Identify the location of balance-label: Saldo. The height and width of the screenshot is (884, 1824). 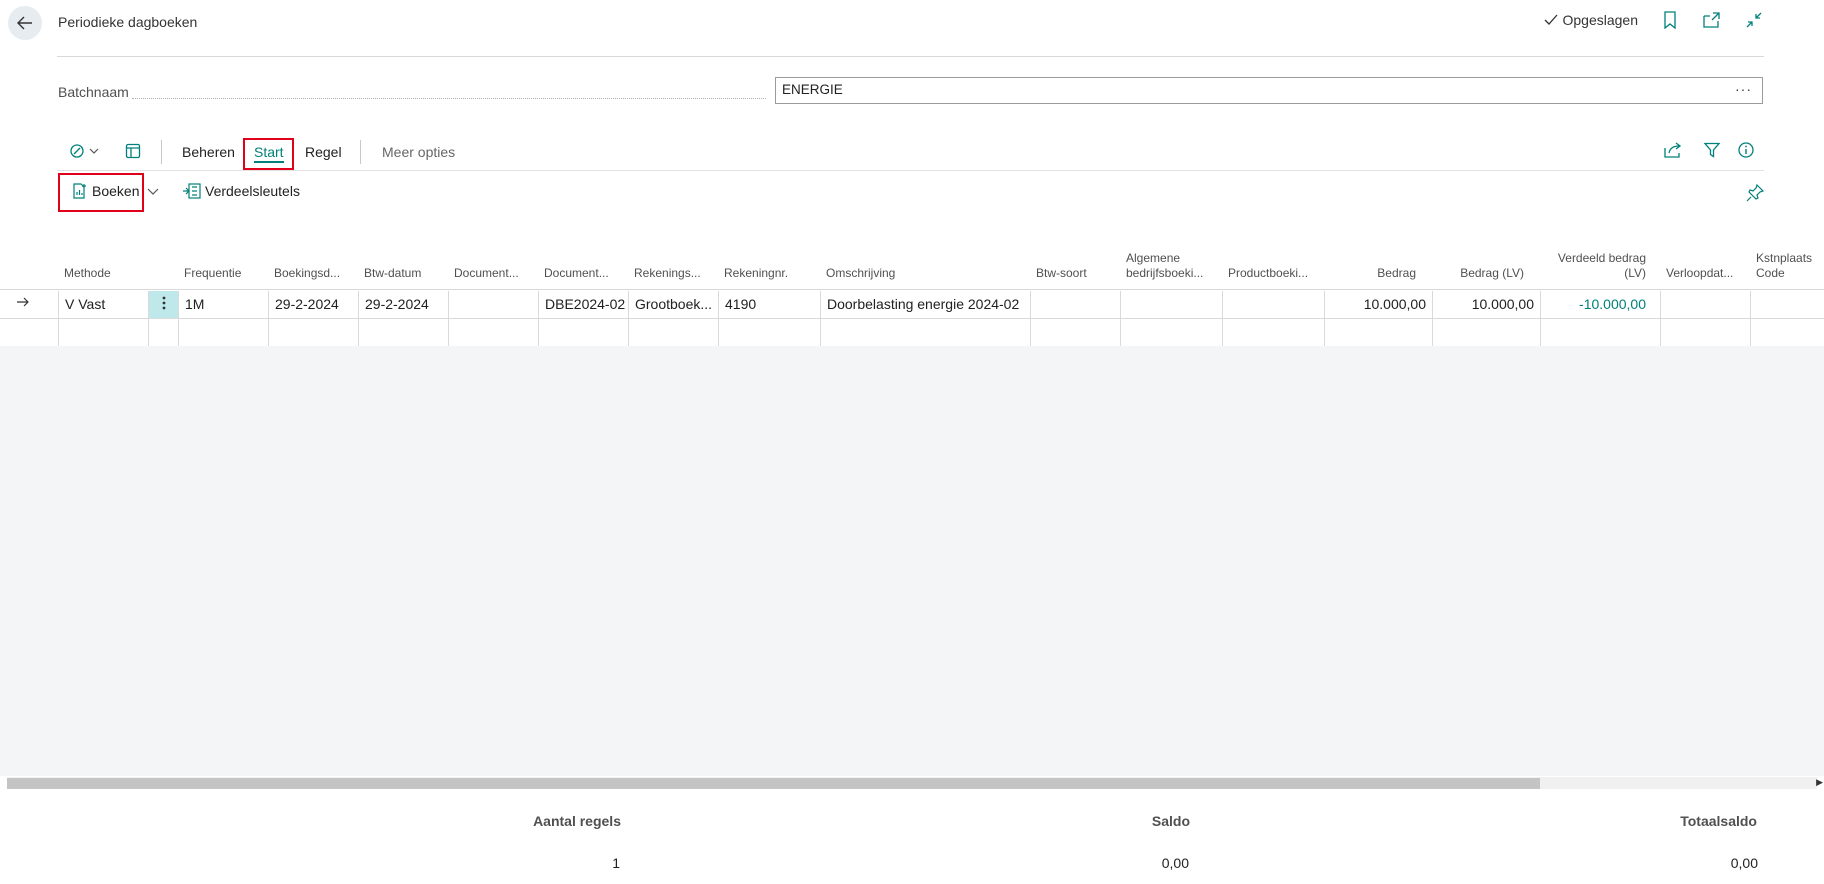
(1170, 821).